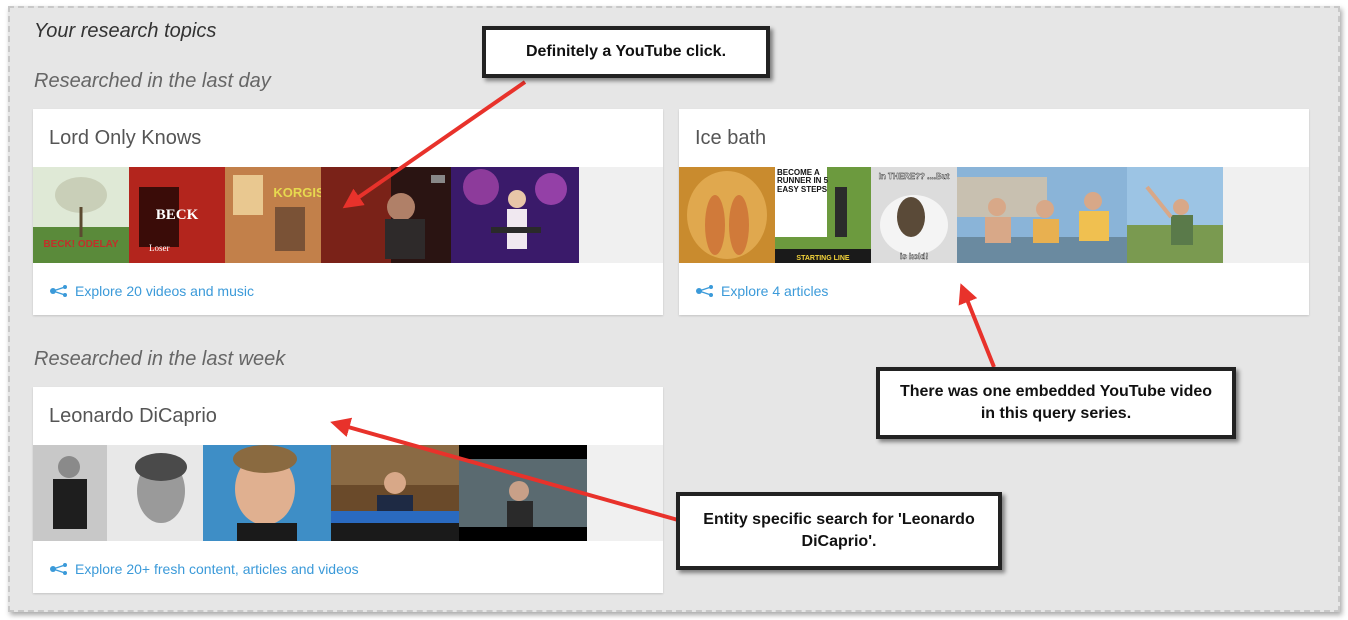  Describe the element at coordinates (727, 215) in the screenshot. I see `thumbnail-ice-bath-feet` at that location.